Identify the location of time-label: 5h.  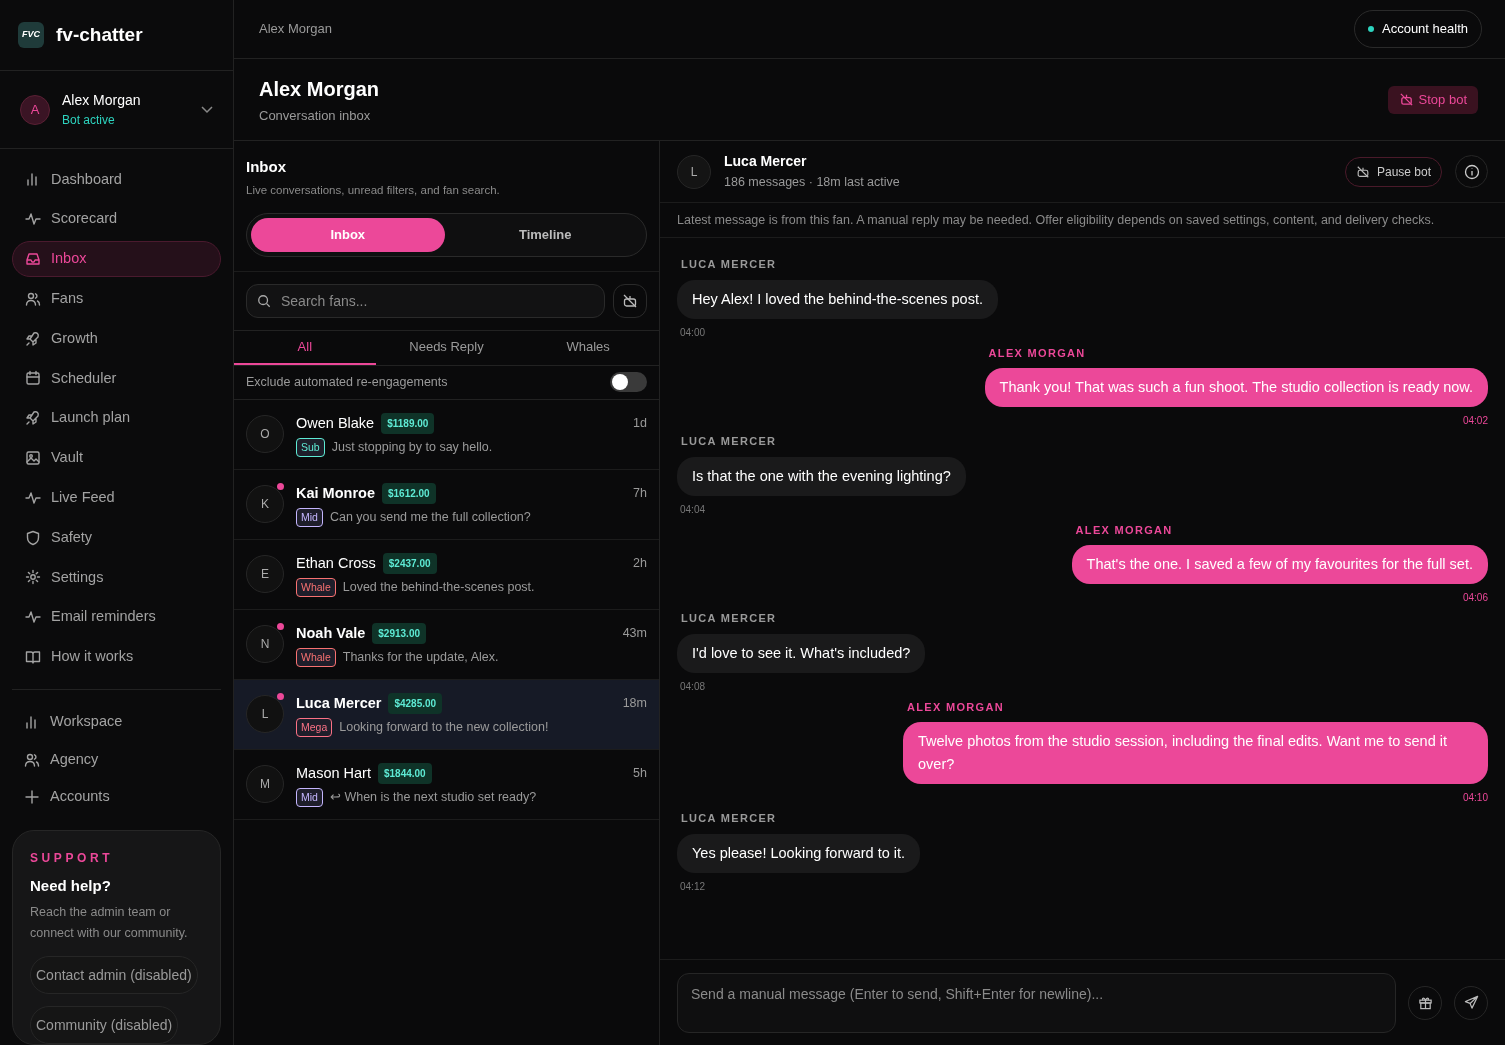
(640, 774).